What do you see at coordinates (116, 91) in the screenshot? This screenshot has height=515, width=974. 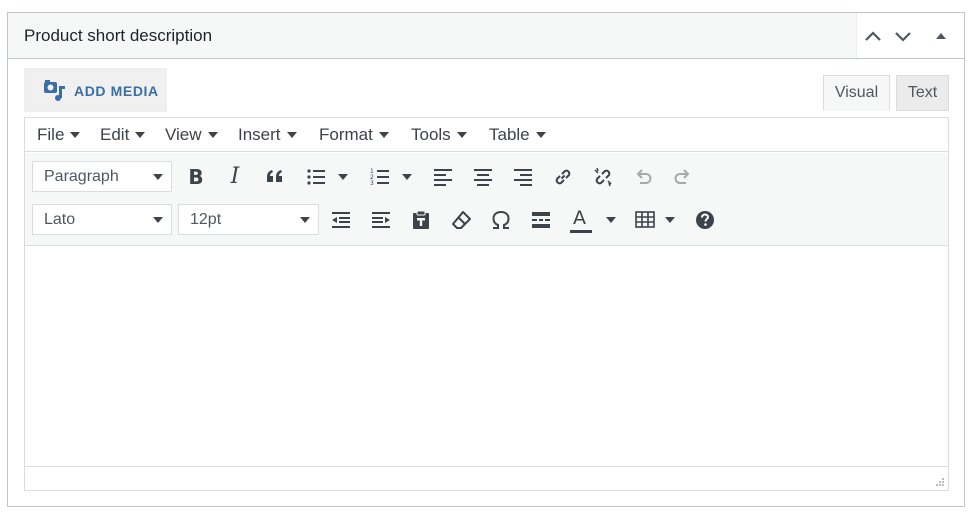 I see `add-media-label: ADD MEDIA` at bounding box center [116, 91].